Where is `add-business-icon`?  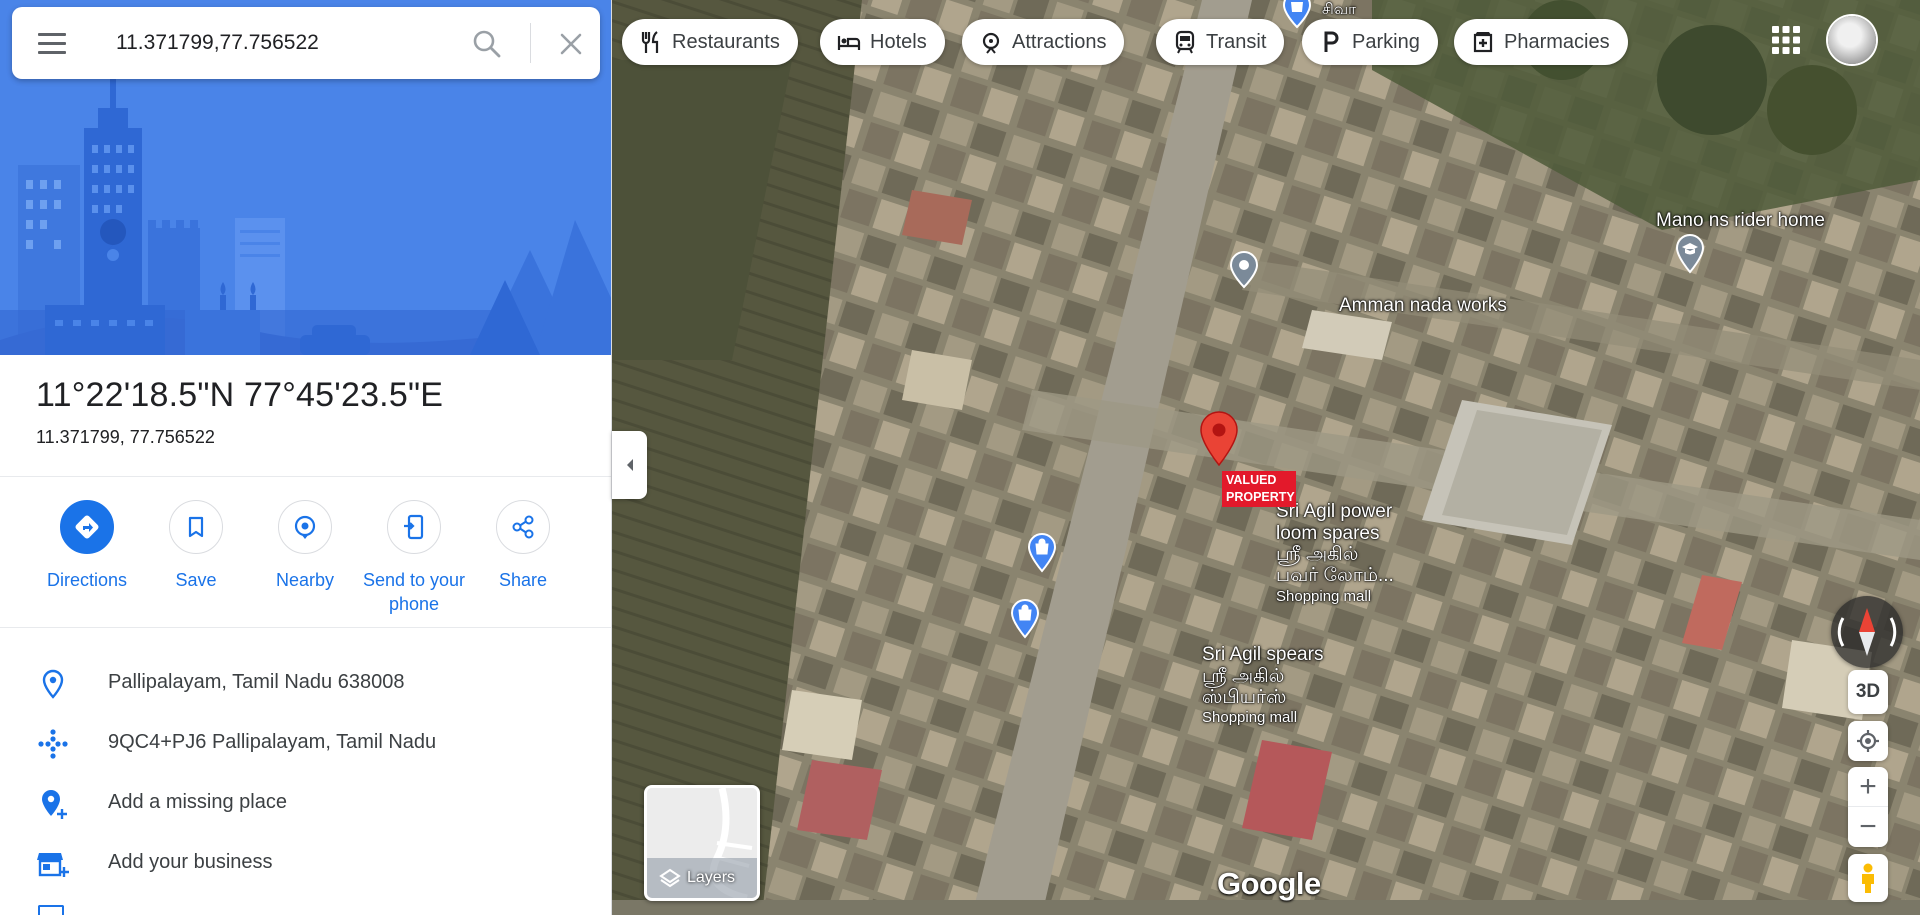
add-business-icon is located at coordinates (53, 865).